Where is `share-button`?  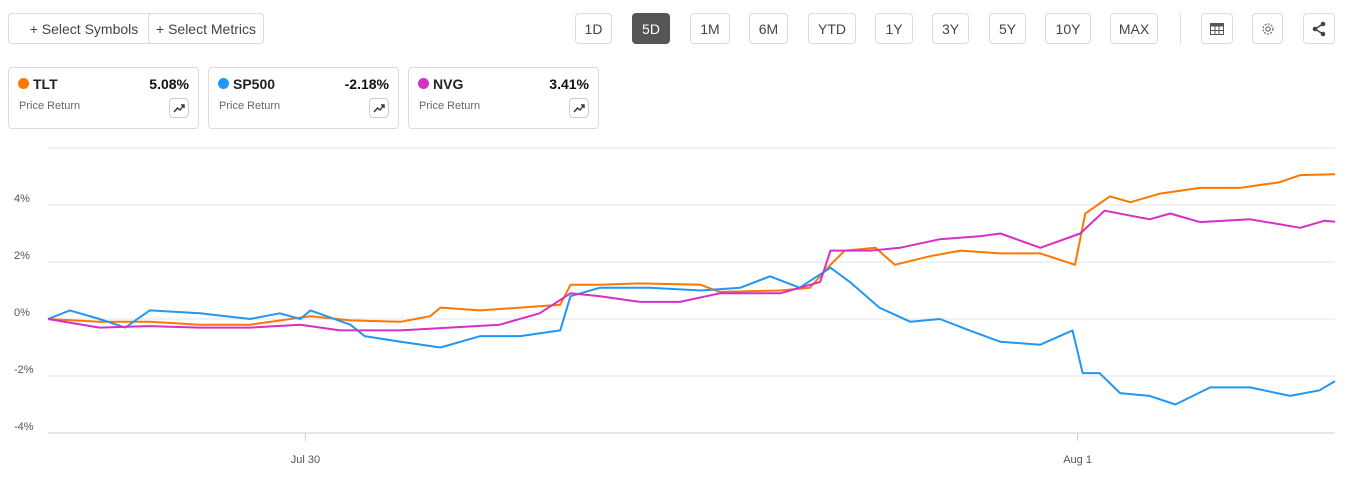 share-button is located at coordinates (1319, 28).